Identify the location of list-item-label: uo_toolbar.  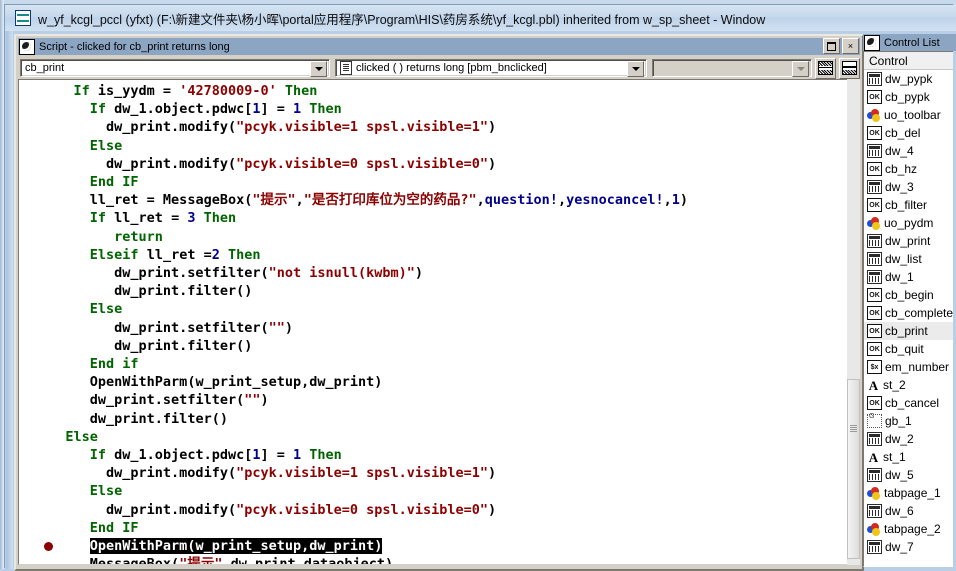
(912, 115).